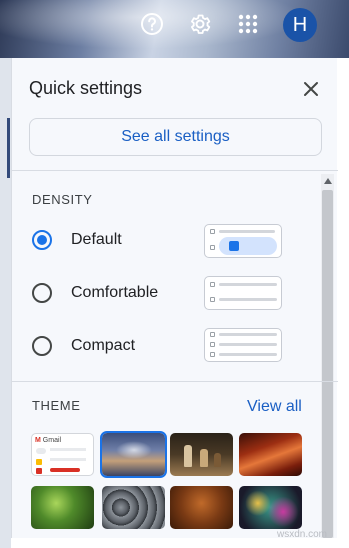 Image resolution: width=349 pixels, height=548 pixels. What do you see at coordinates (5, 303) in the screenshot?
I see `left-strip` at bounding box center [5, 303].